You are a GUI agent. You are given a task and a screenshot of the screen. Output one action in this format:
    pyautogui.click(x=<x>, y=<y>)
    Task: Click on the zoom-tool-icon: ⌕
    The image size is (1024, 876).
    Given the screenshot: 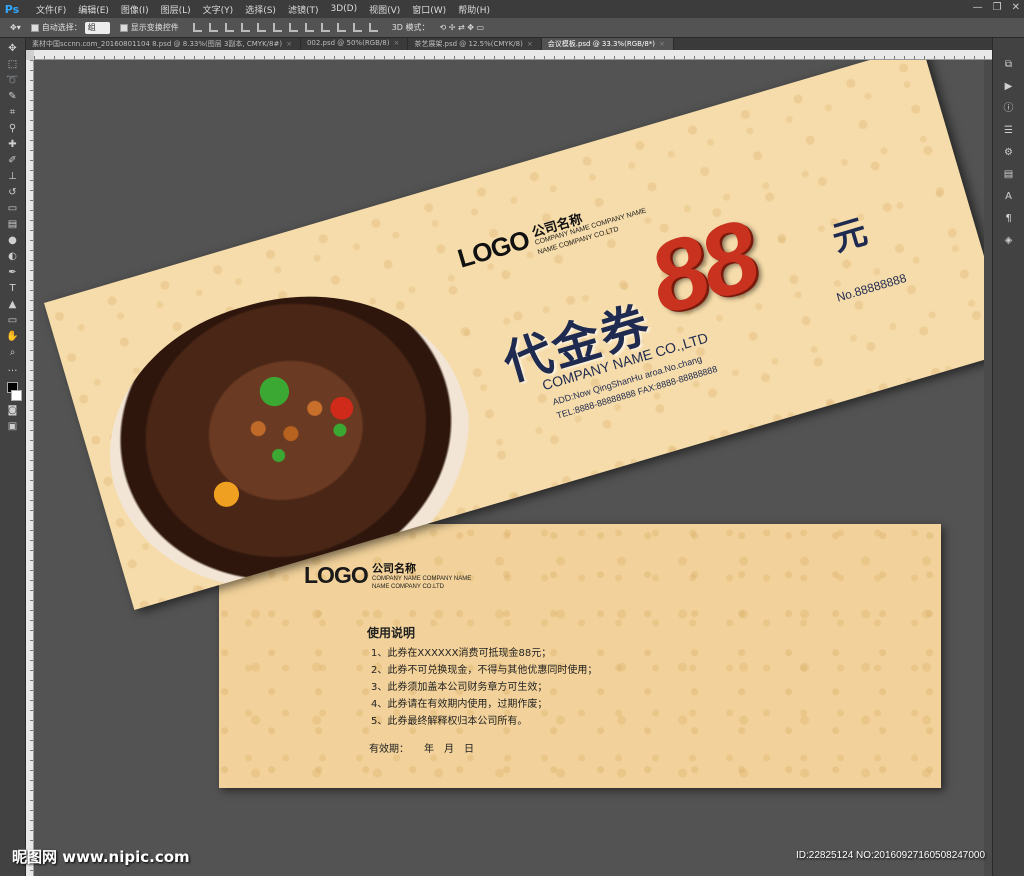 What is the action you would take?
    pyautogui.click(x=13, y=352)
    